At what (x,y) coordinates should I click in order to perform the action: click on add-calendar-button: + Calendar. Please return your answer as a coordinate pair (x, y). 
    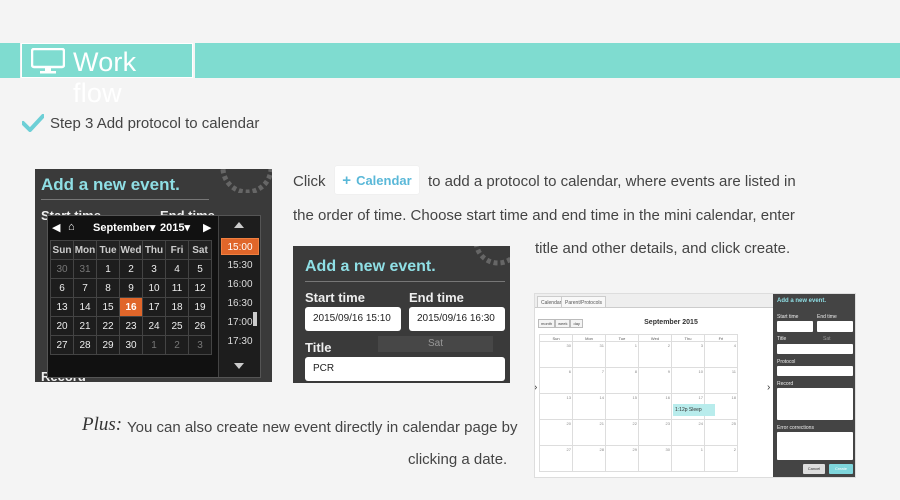
    Looking at the image, I should click on (377, 180).